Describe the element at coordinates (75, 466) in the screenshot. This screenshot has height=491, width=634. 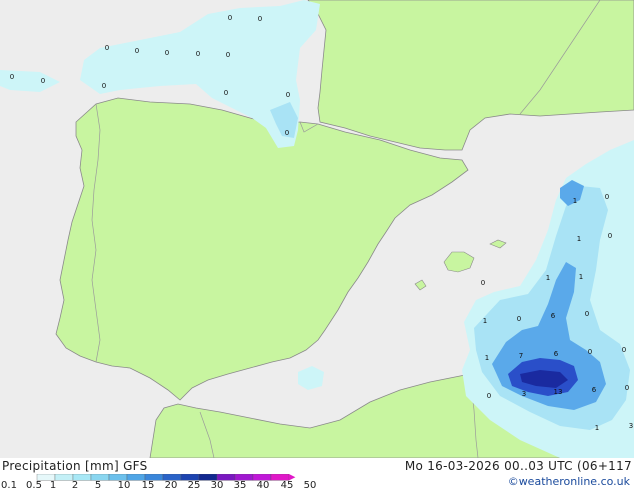
I see `legend-title: Precipitation [mm] GFS` at that location.